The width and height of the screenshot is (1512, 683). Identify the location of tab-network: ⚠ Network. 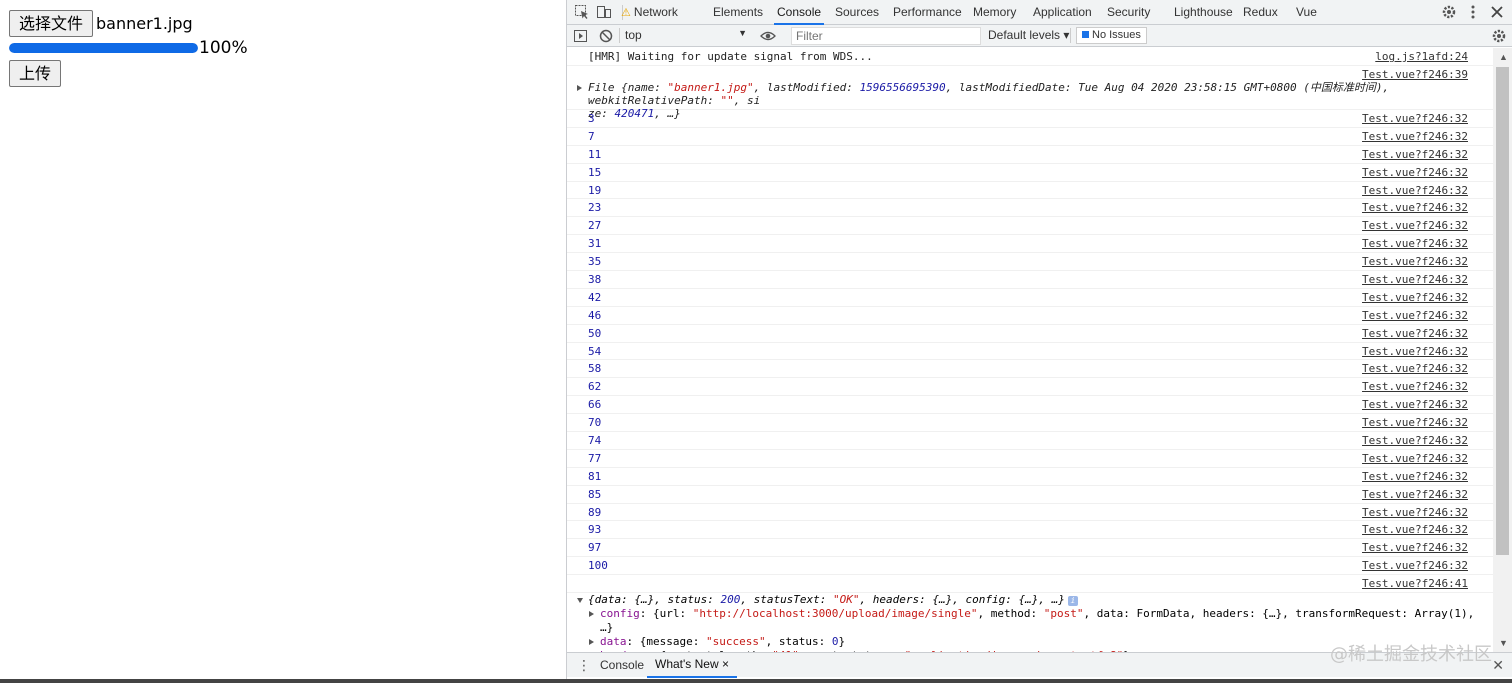
(649, 12).